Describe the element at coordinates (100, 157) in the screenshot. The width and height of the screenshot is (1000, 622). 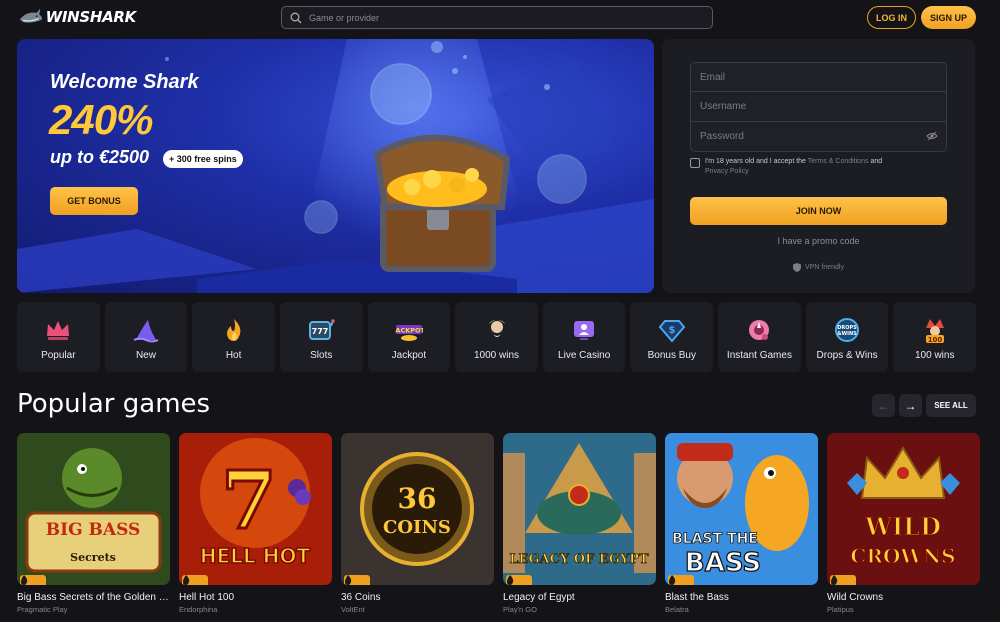
I see `banner-upto: up to €2500` at that location.